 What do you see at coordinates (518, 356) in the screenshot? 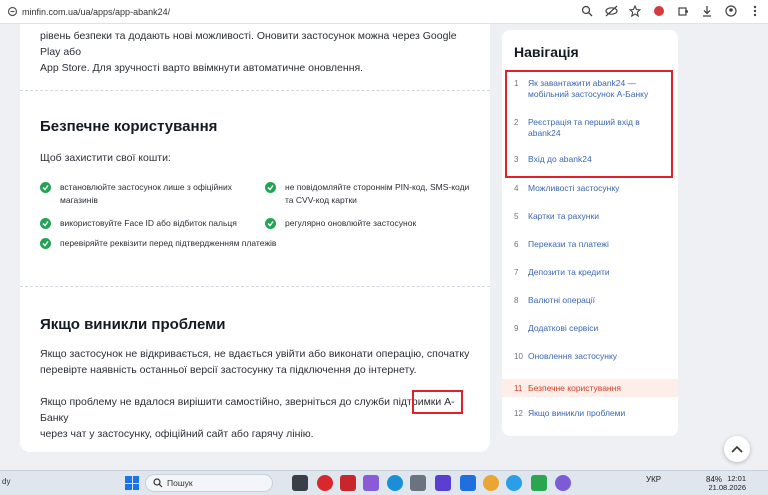
I see `nav-item-number: 10` at bounding box center [518, 356].